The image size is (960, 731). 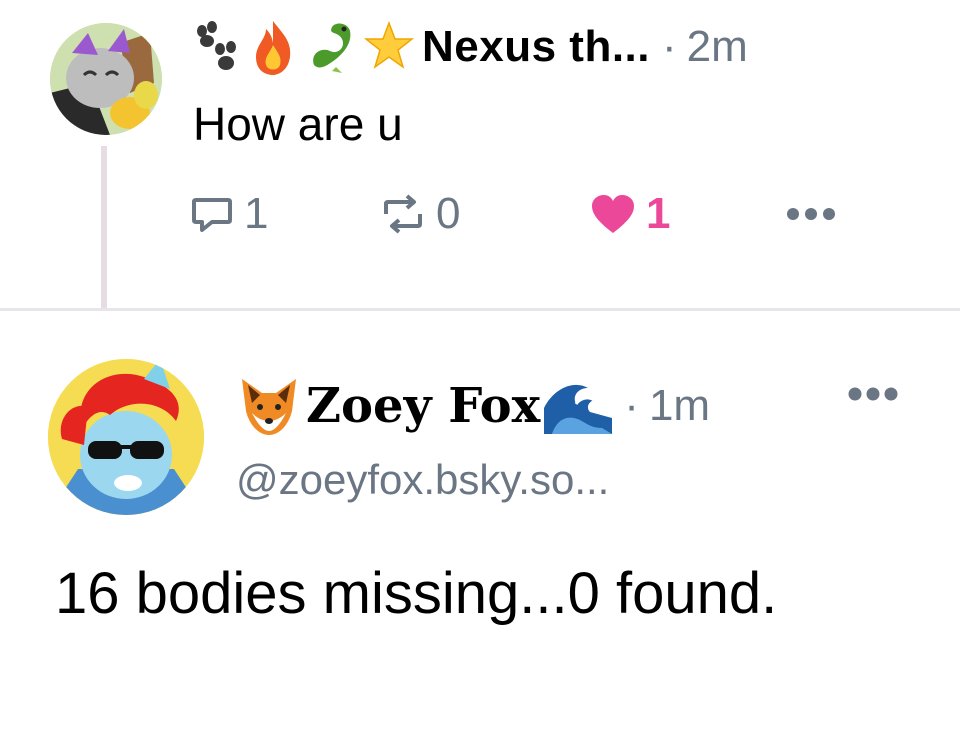 What do you see at coordinates (658, 213) in the screenshot?
I see `like-count: 1` at bounding box center [658, 213].